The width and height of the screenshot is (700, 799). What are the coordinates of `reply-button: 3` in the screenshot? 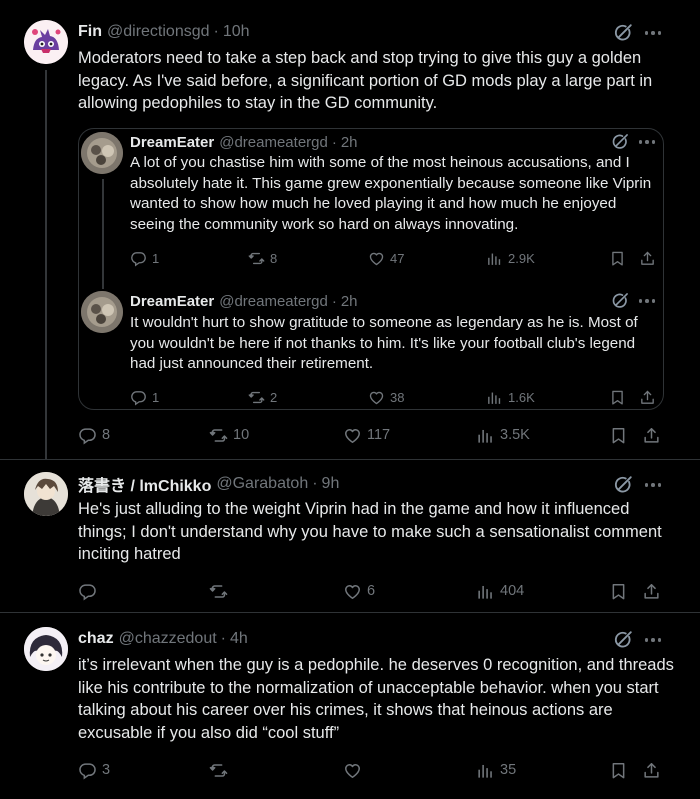 It's located at (94, 770).